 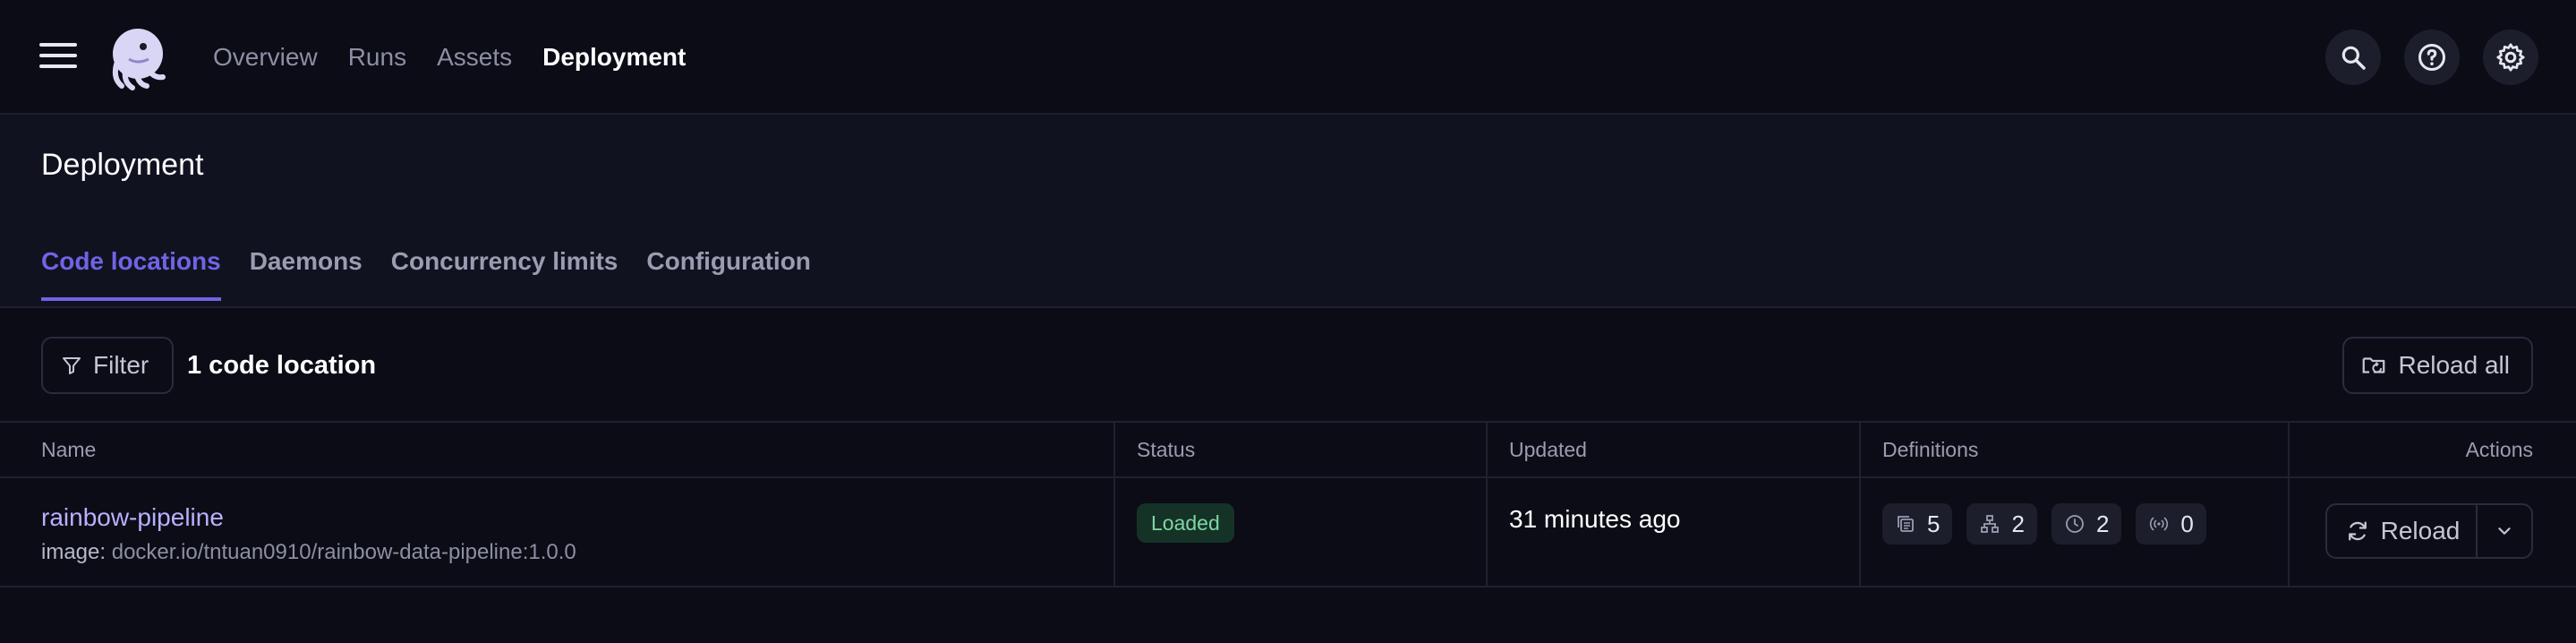 What do you see at coordinates (121, 365) in the screenshot?
I see `filter-label: Filter` at bounding box center [121, 365].